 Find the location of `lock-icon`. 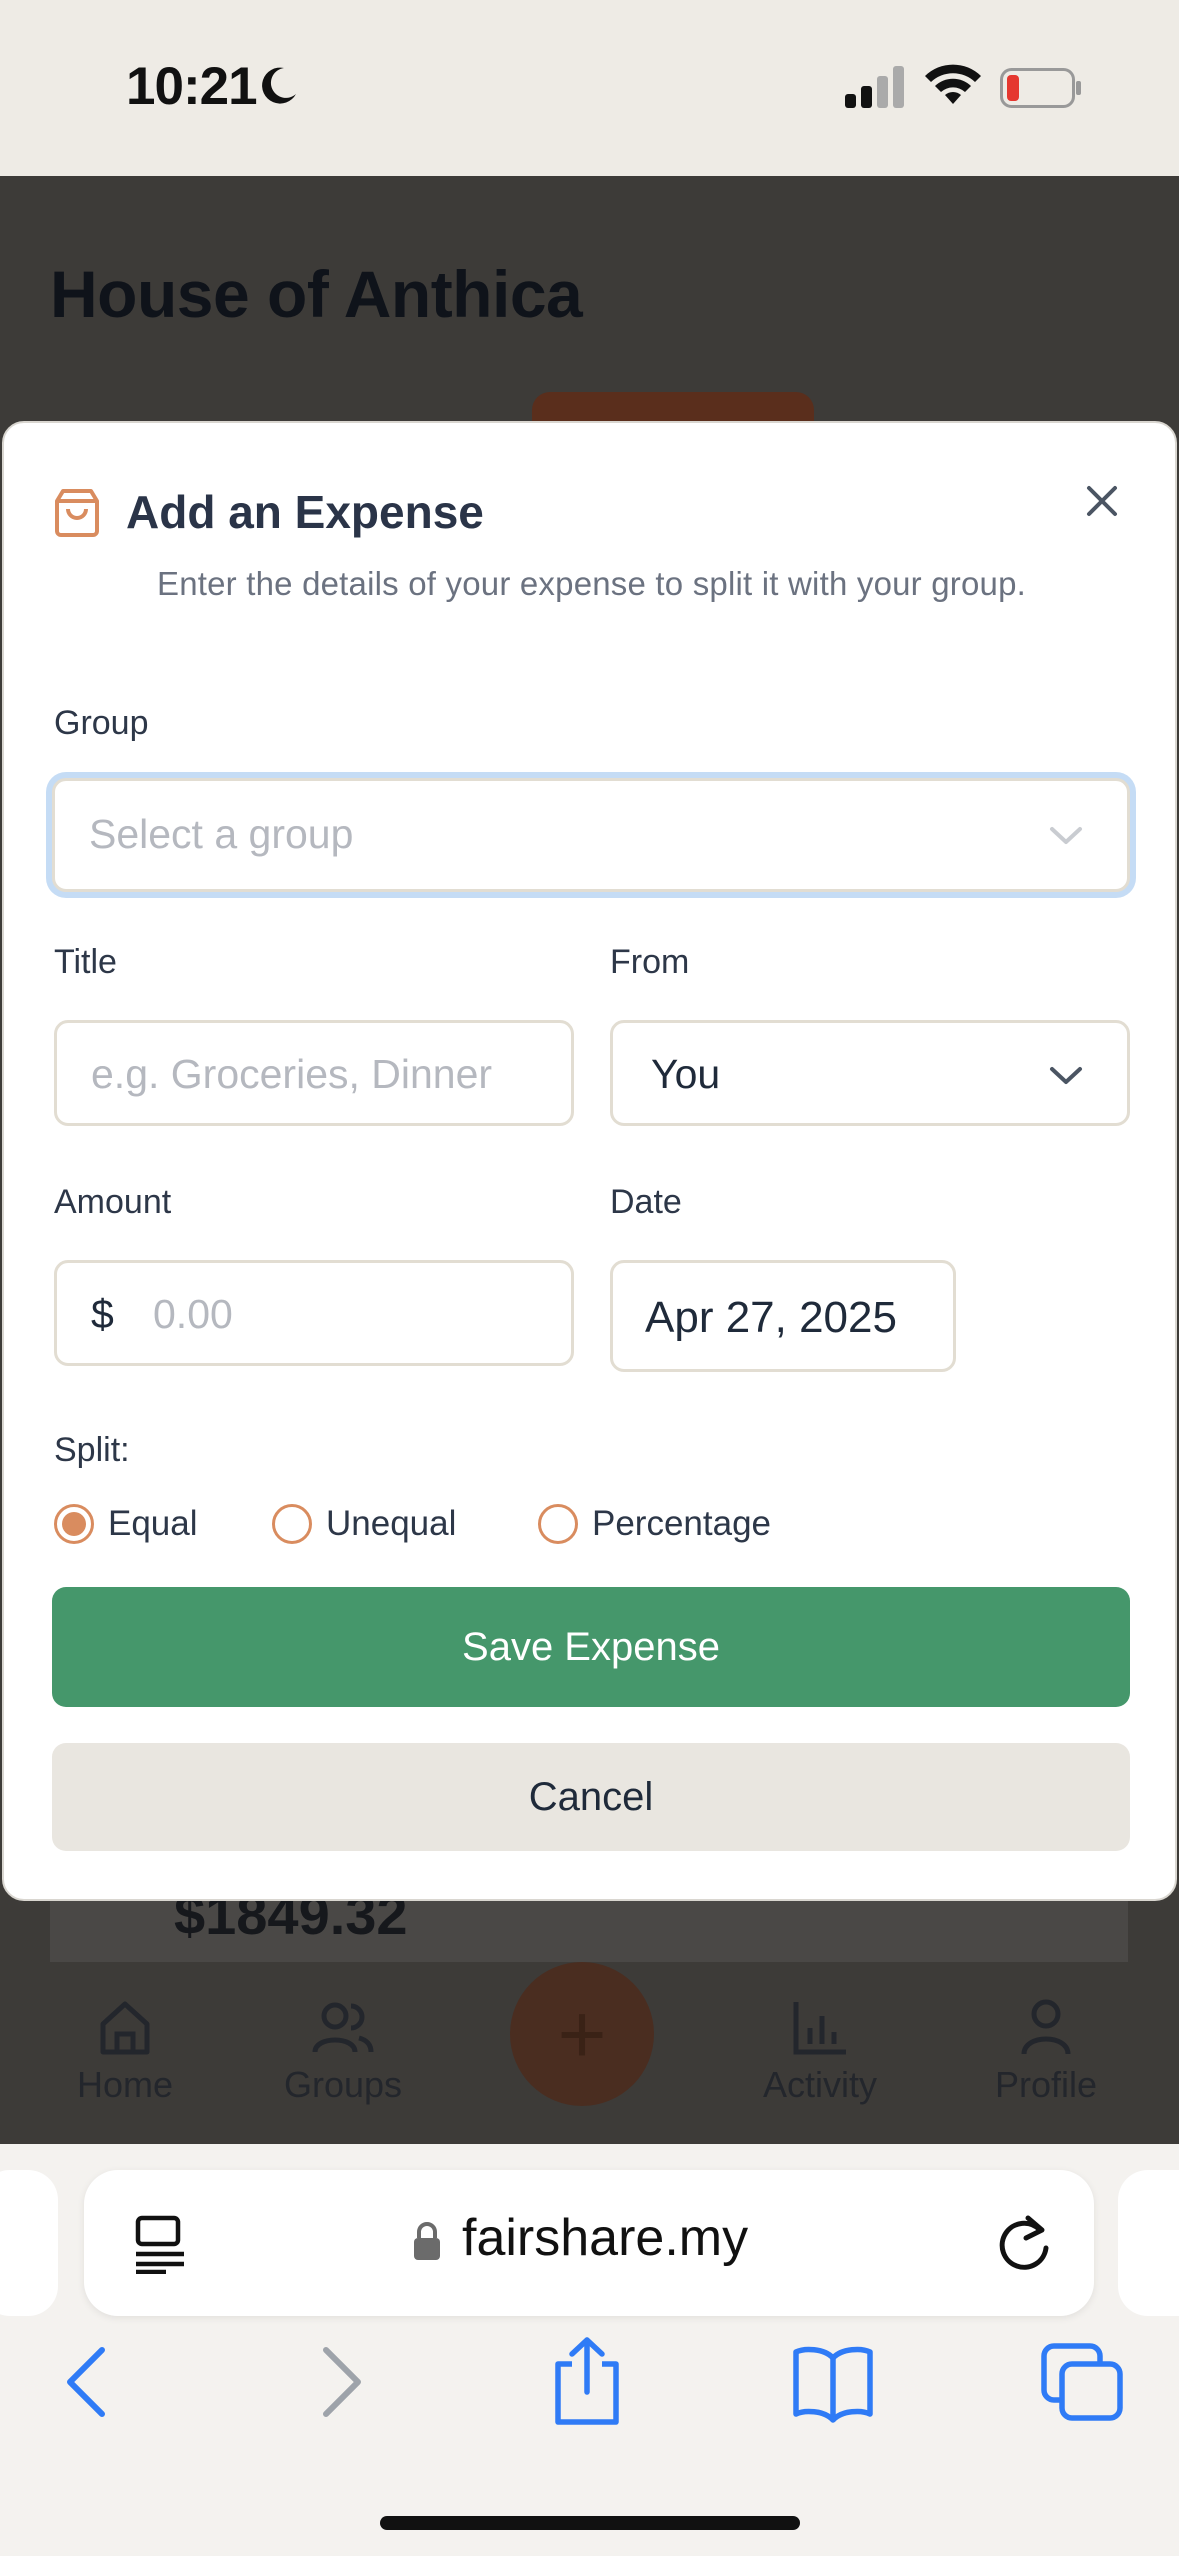

lock-icon is located at coordinates (427, 2241).